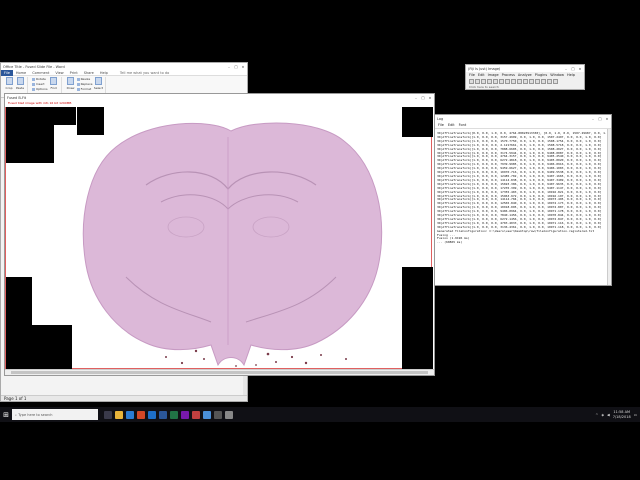 This screenshot has height=480, width=640. Describe the element at coordinates (477, 81) in the screenshot. I see `oval-tool-icon` at that location.